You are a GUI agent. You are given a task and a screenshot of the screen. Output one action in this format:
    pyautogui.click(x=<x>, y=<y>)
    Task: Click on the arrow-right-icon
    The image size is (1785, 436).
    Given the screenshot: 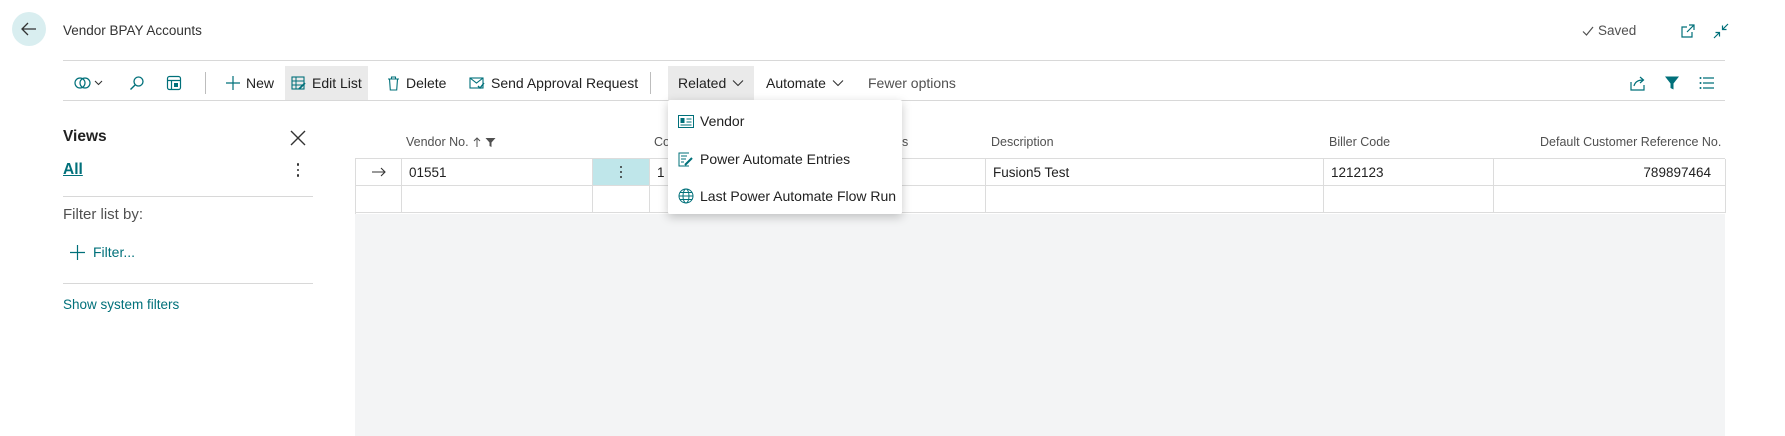 What is the action you would take?
    pyautogui.click(x=378, y=172)
    